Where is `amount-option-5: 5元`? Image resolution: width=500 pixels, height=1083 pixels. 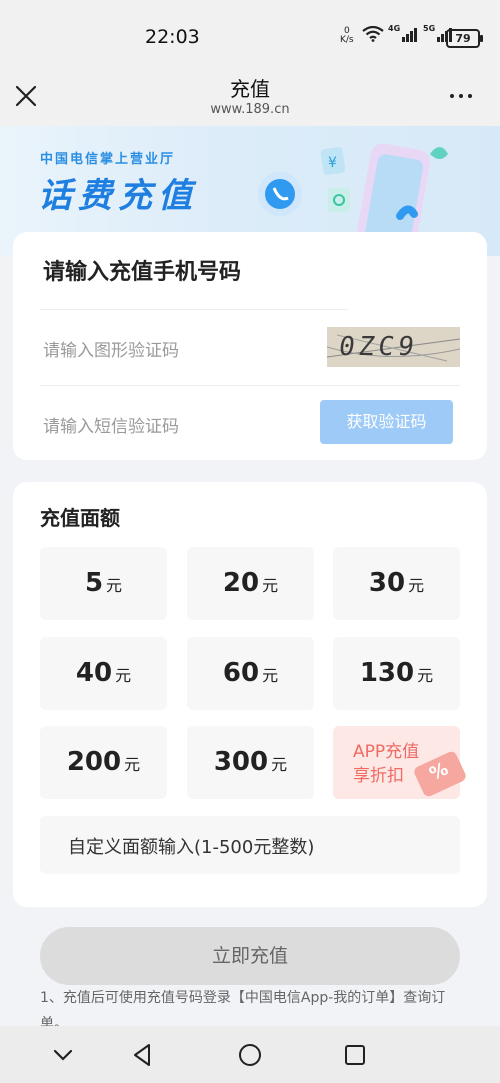 amount-option-5: 5元 is located at coordinates (103, 583).